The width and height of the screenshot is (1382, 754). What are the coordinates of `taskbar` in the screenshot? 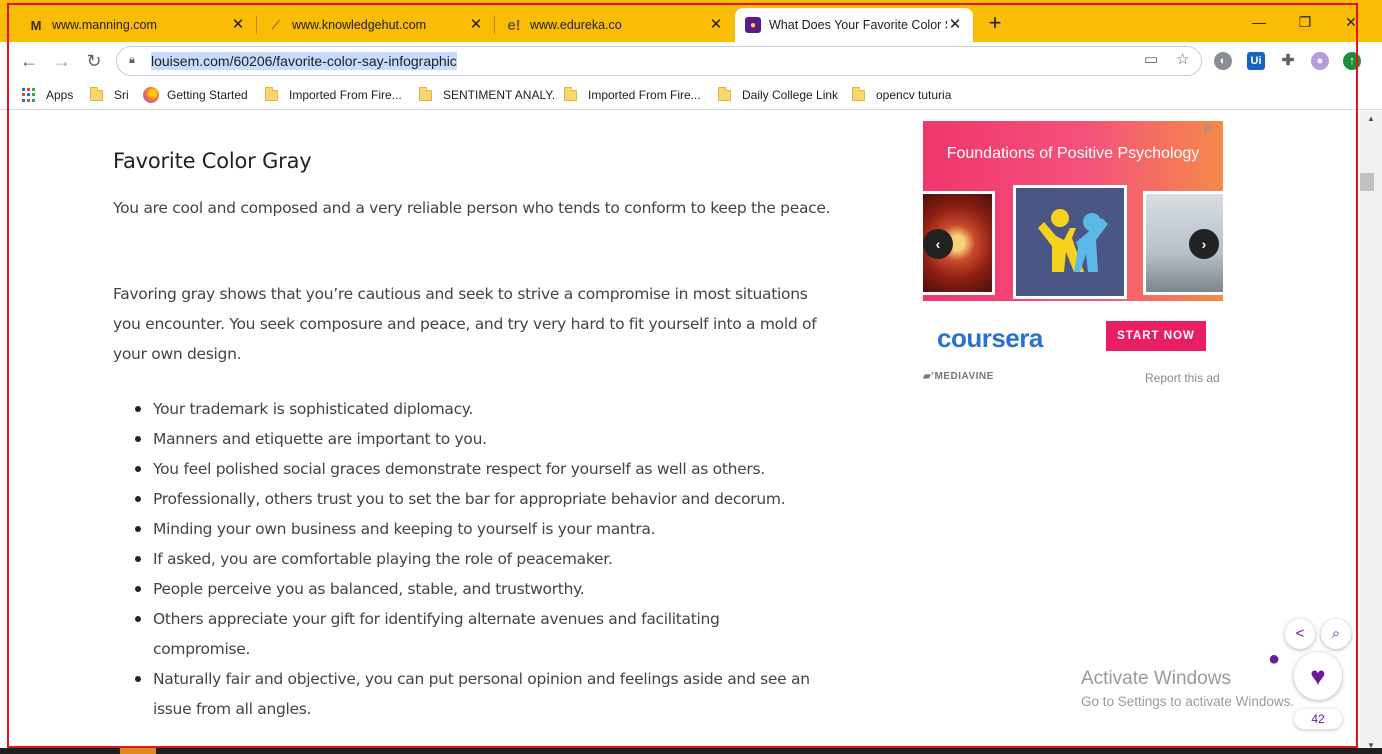 It's located at (691, 751).